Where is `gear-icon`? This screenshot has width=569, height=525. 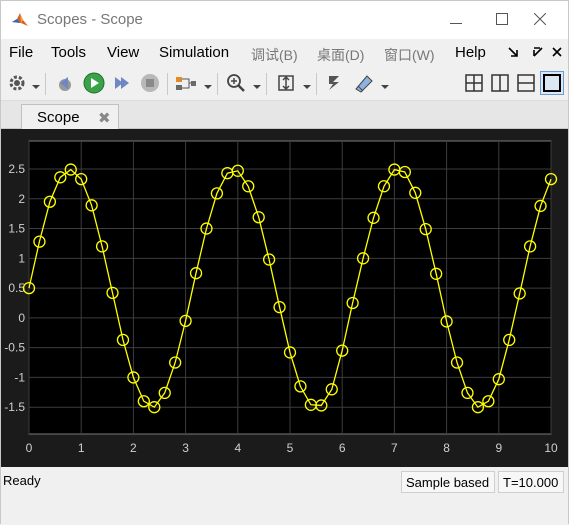
gear-icon is located at coordinates (17, 83).